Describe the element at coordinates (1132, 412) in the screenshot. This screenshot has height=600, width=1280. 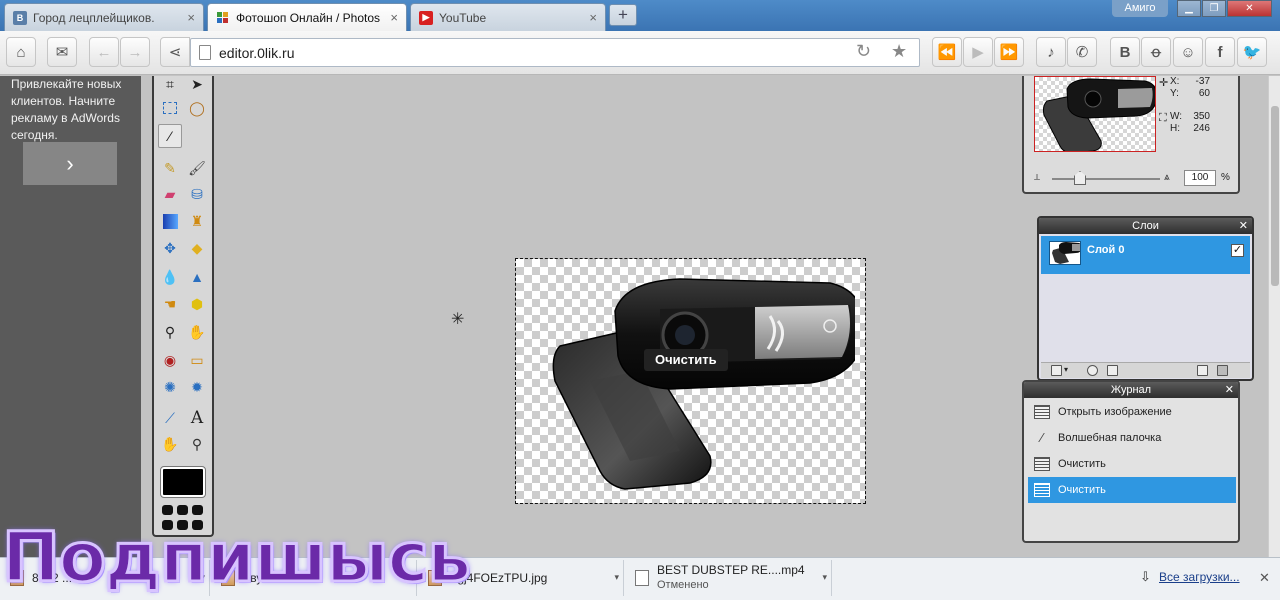
I see `history-item: Открыть изображение` at that location.